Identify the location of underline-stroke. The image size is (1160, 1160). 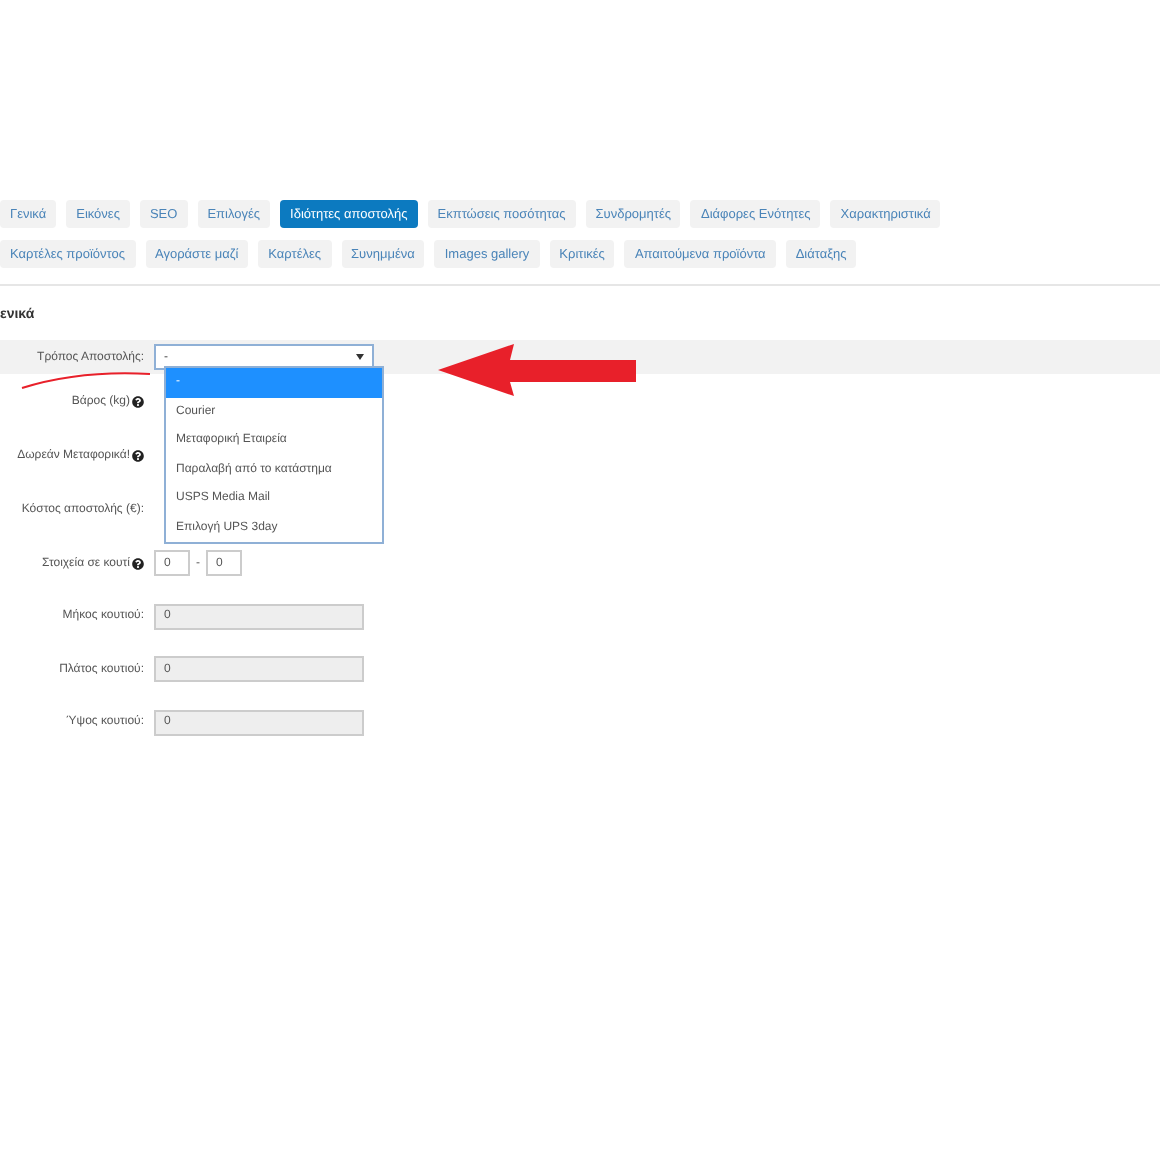
(86, 380).